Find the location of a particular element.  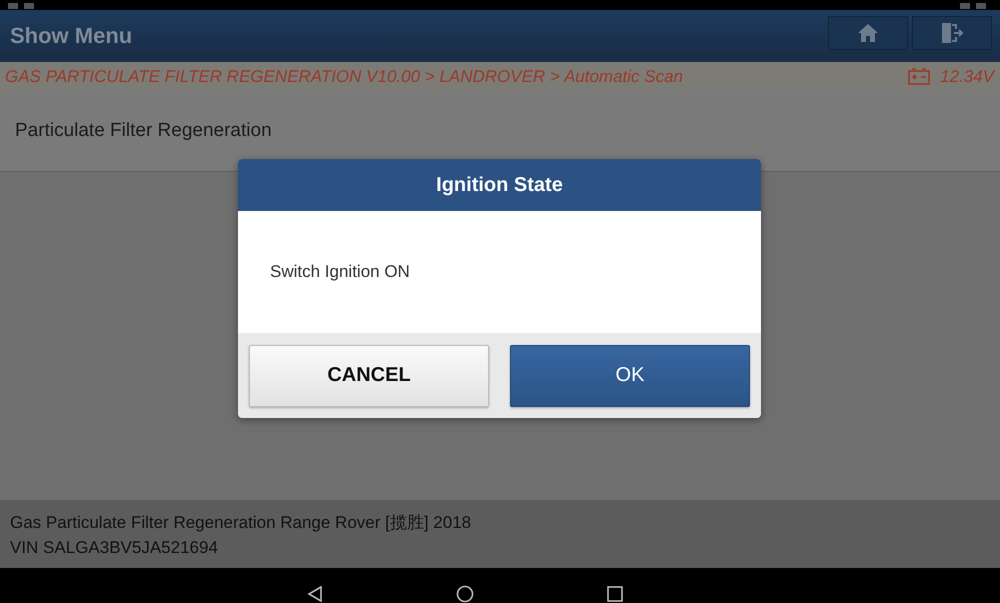

battery-icon is located at coordinates (919, 76).